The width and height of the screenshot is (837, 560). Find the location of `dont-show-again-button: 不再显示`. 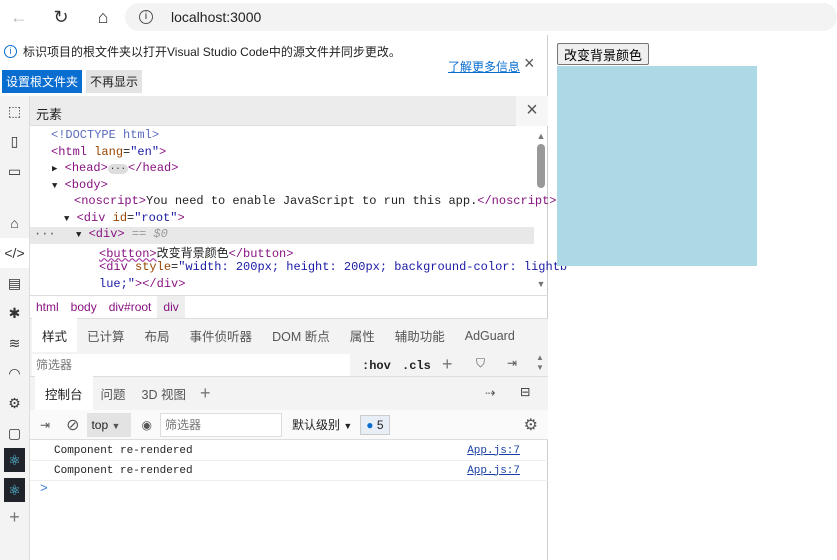

dont-show-again-button: 不再显示 is located at coordinates (114, 81).